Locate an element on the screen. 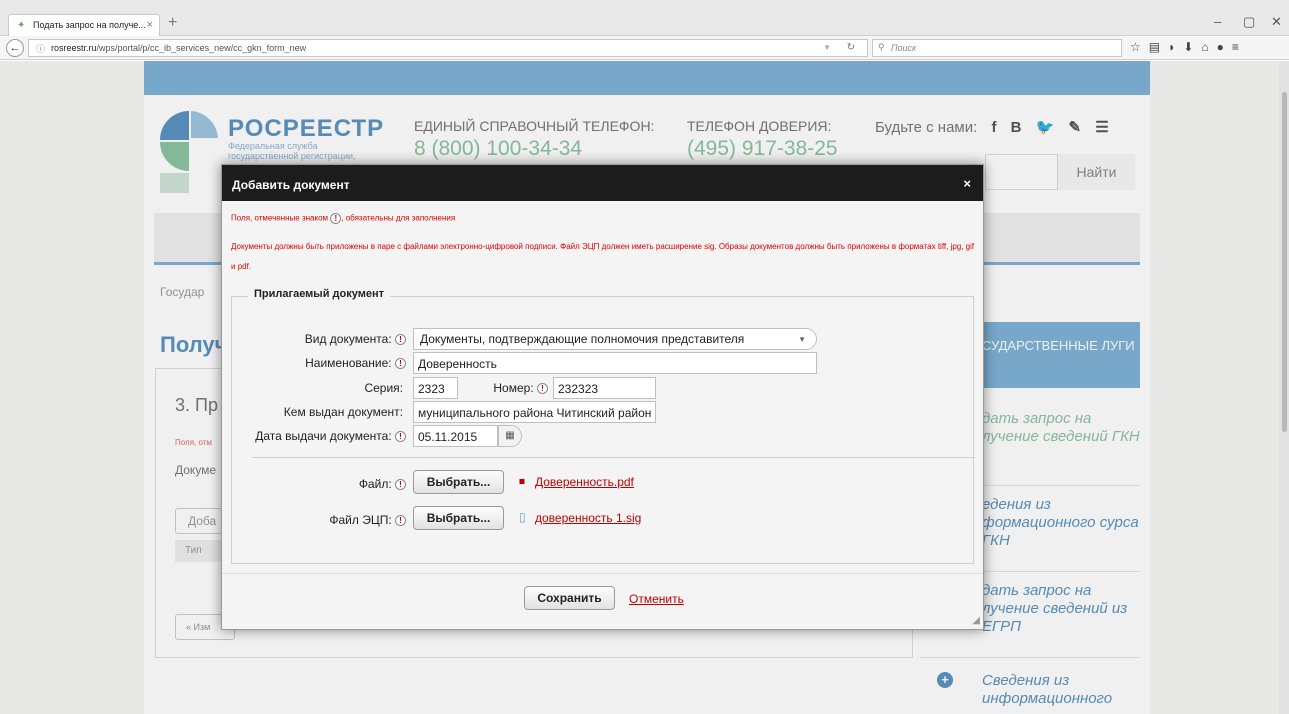 Image resolution: width=1289 pixels, height=714 pixels. url-dropdown-icon: ▼ is located at coordinates (827, 47).